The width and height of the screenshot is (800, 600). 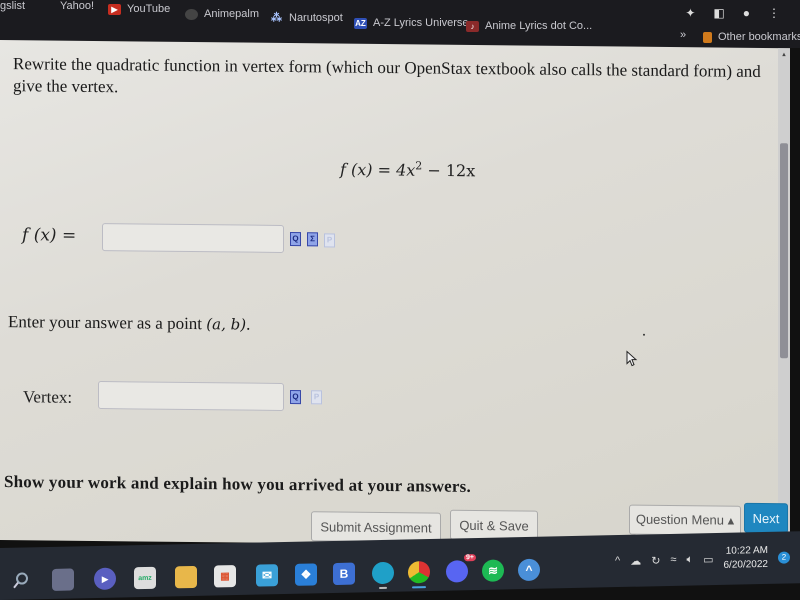 What do you see at coordinates (689, 559) in the screenshot?
I see `volume-icon: 🔈︎` at bounding box center [689, 559].